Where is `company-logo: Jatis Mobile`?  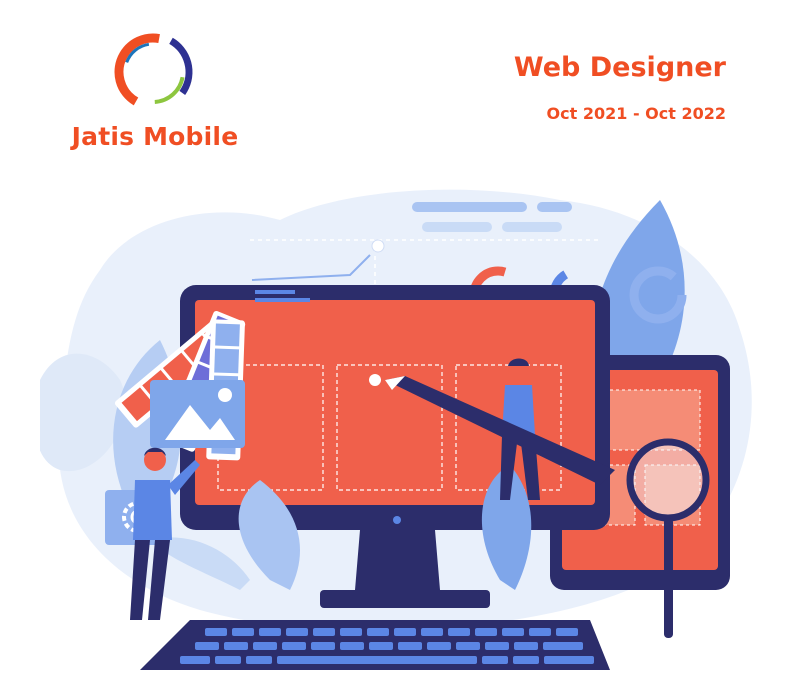
company-logo: Jatis Mobile is located at coordinates (155, 95).